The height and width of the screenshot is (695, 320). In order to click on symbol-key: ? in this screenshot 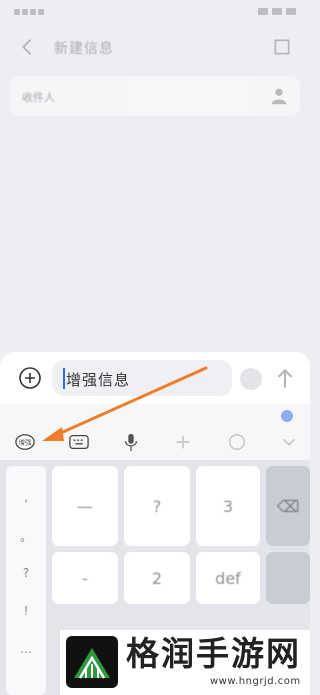, I will do `click(26, 573)`.